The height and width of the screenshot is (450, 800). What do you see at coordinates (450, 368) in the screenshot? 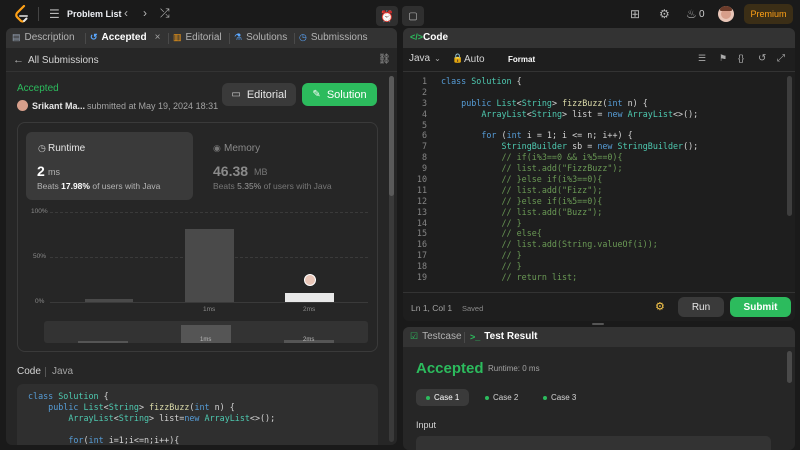
I see `result-status: Accepted` at bounding box center [450, 368].